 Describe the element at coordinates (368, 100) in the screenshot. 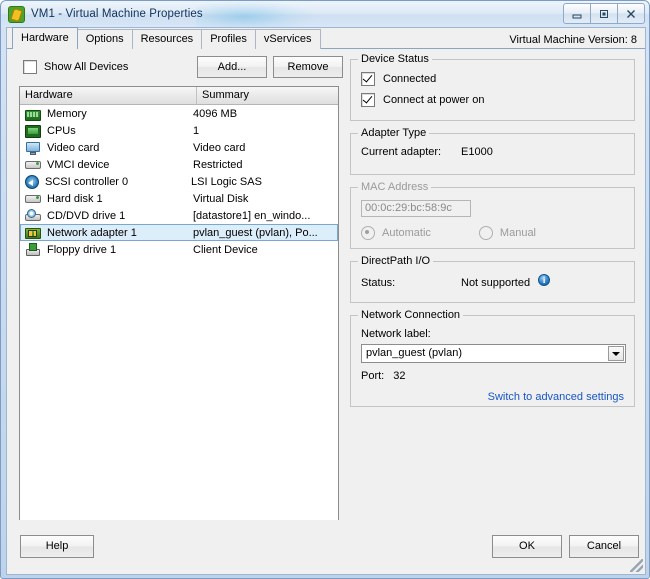

I see `connect-at-power-on-checkbox-box` at that location.